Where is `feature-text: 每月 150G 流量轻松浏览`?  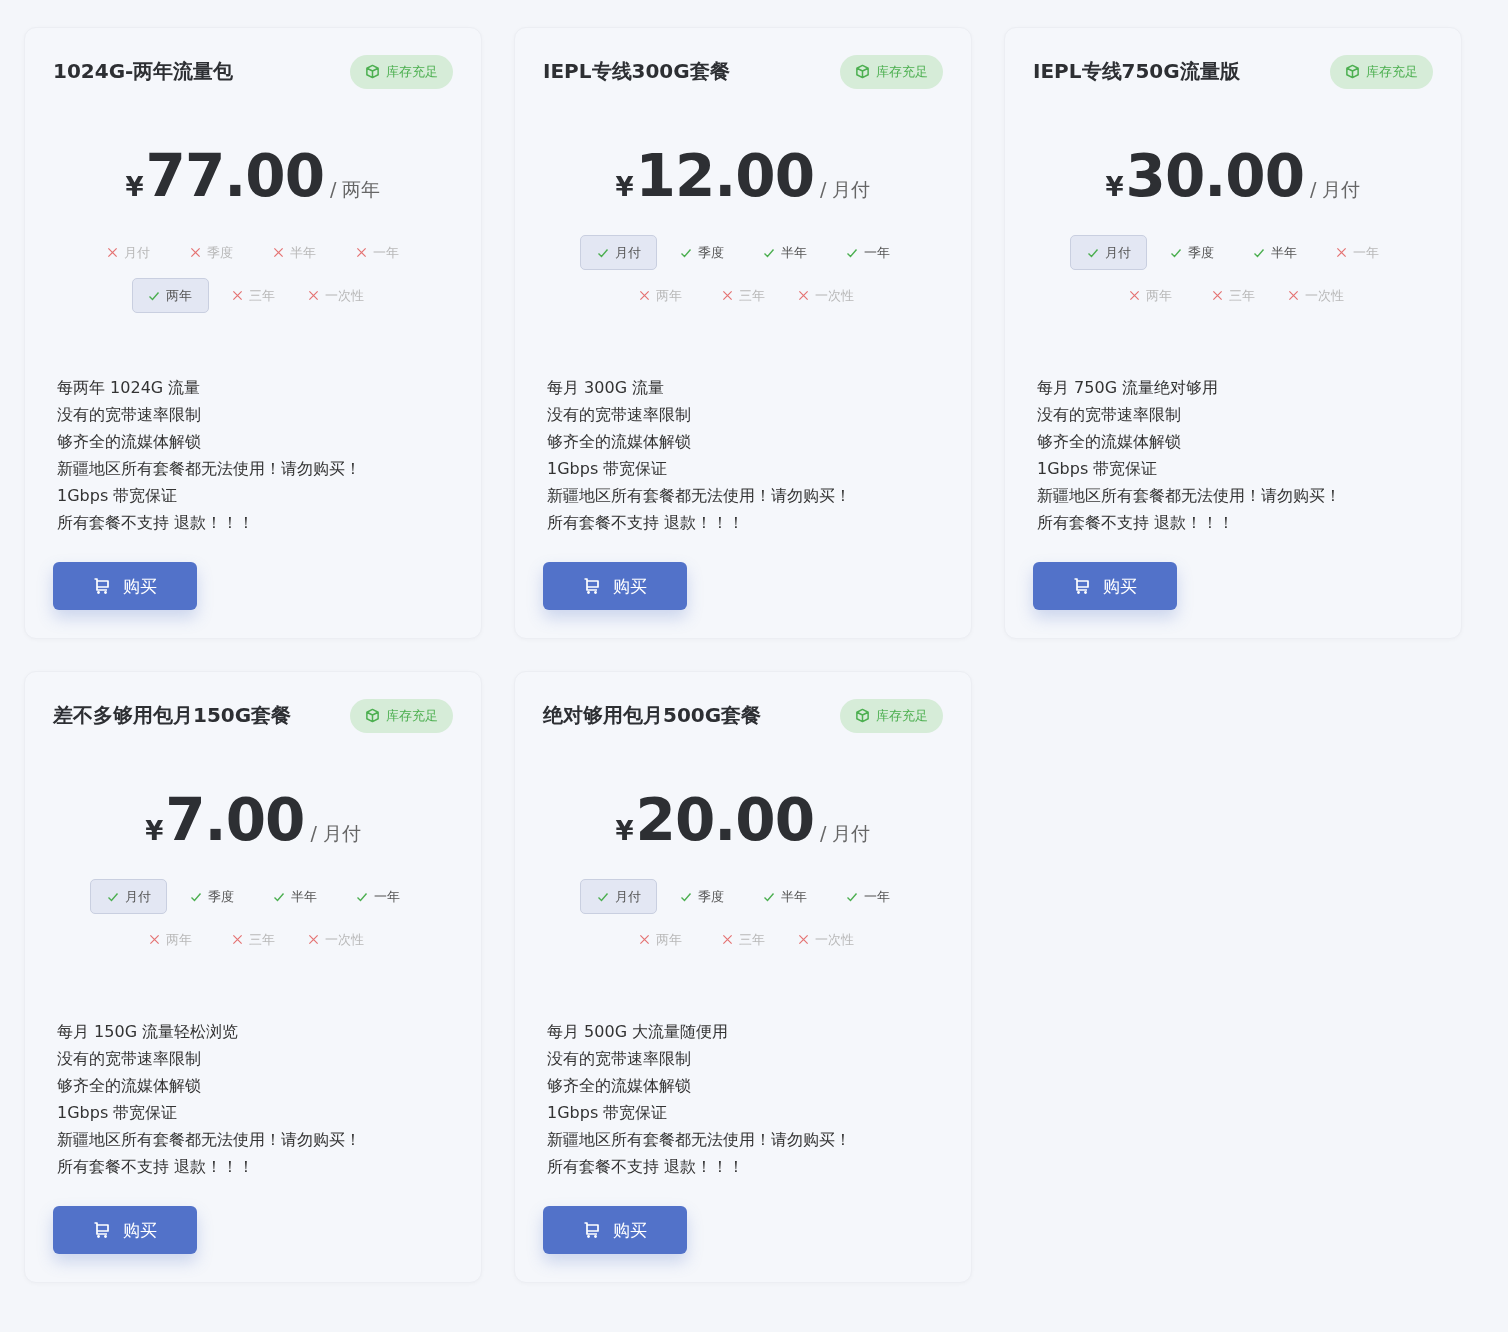
feature-text: 每月 150G 流量轻松浏览 is located at coordinates (148, 1032).